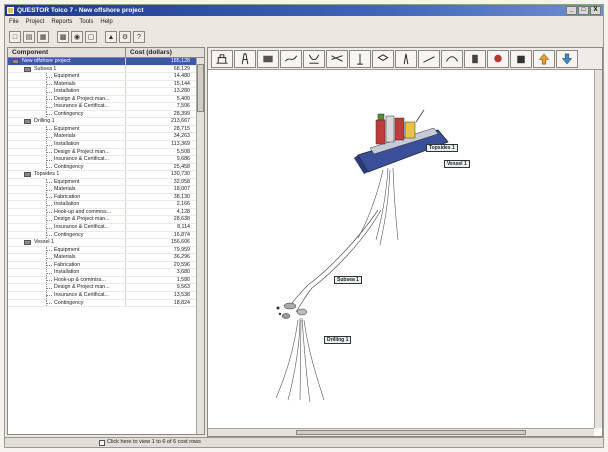 The height and width of the screenshot is (452, 608). Describe the element at coordinates (86, 22) in the screenshot. I see `menu-tools: Tools` at that location.